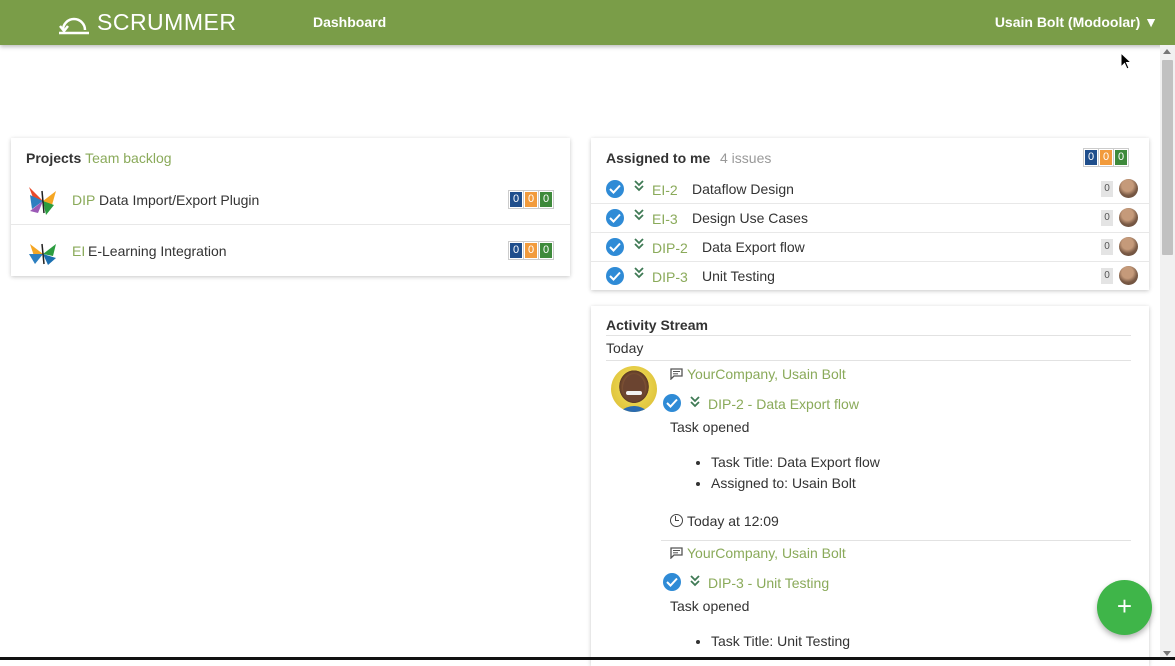  Describe the element at coordinates (657, 325) in the screenshot. I see `activity-stream-title: Activity Stream` at that location.